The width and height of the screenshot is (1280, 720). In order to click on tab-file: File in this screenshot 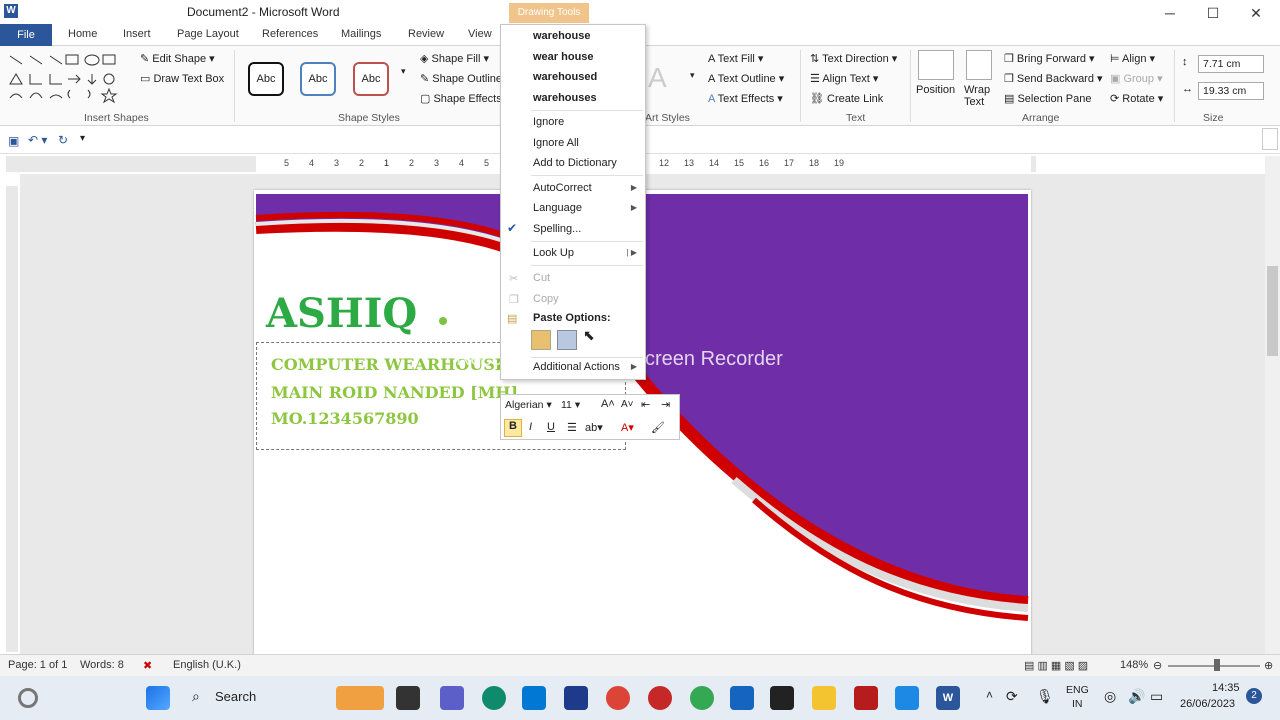, I will do `click(26, 35)`.